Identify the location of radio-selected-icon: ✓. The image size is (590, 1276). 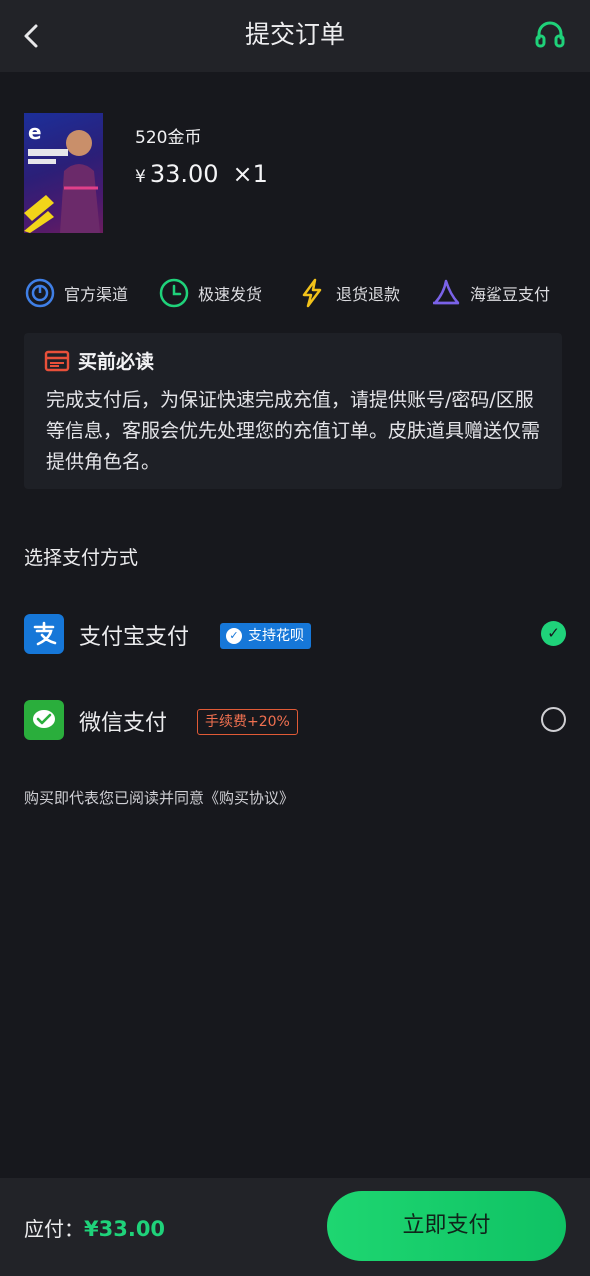
(553, 633).